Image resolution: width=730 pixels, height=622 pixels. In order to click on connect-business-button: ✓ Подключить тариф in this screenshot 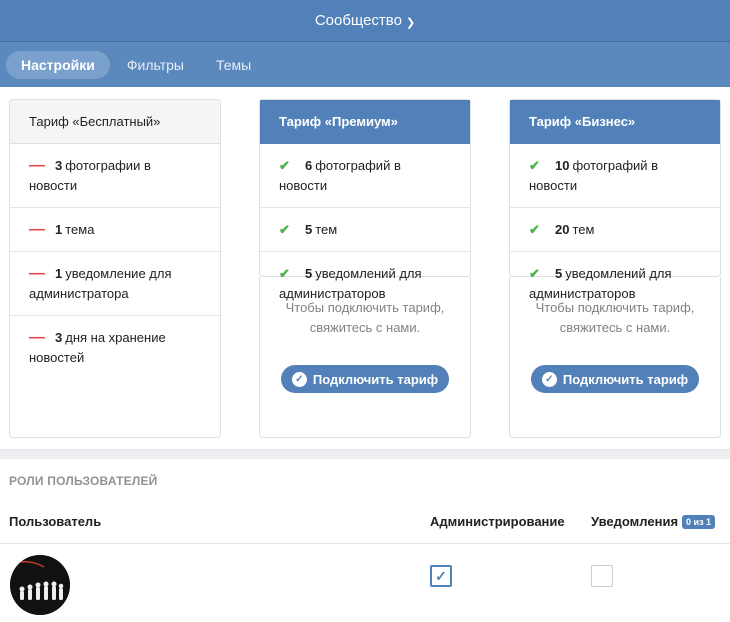, I will do `click(615, 379)`.